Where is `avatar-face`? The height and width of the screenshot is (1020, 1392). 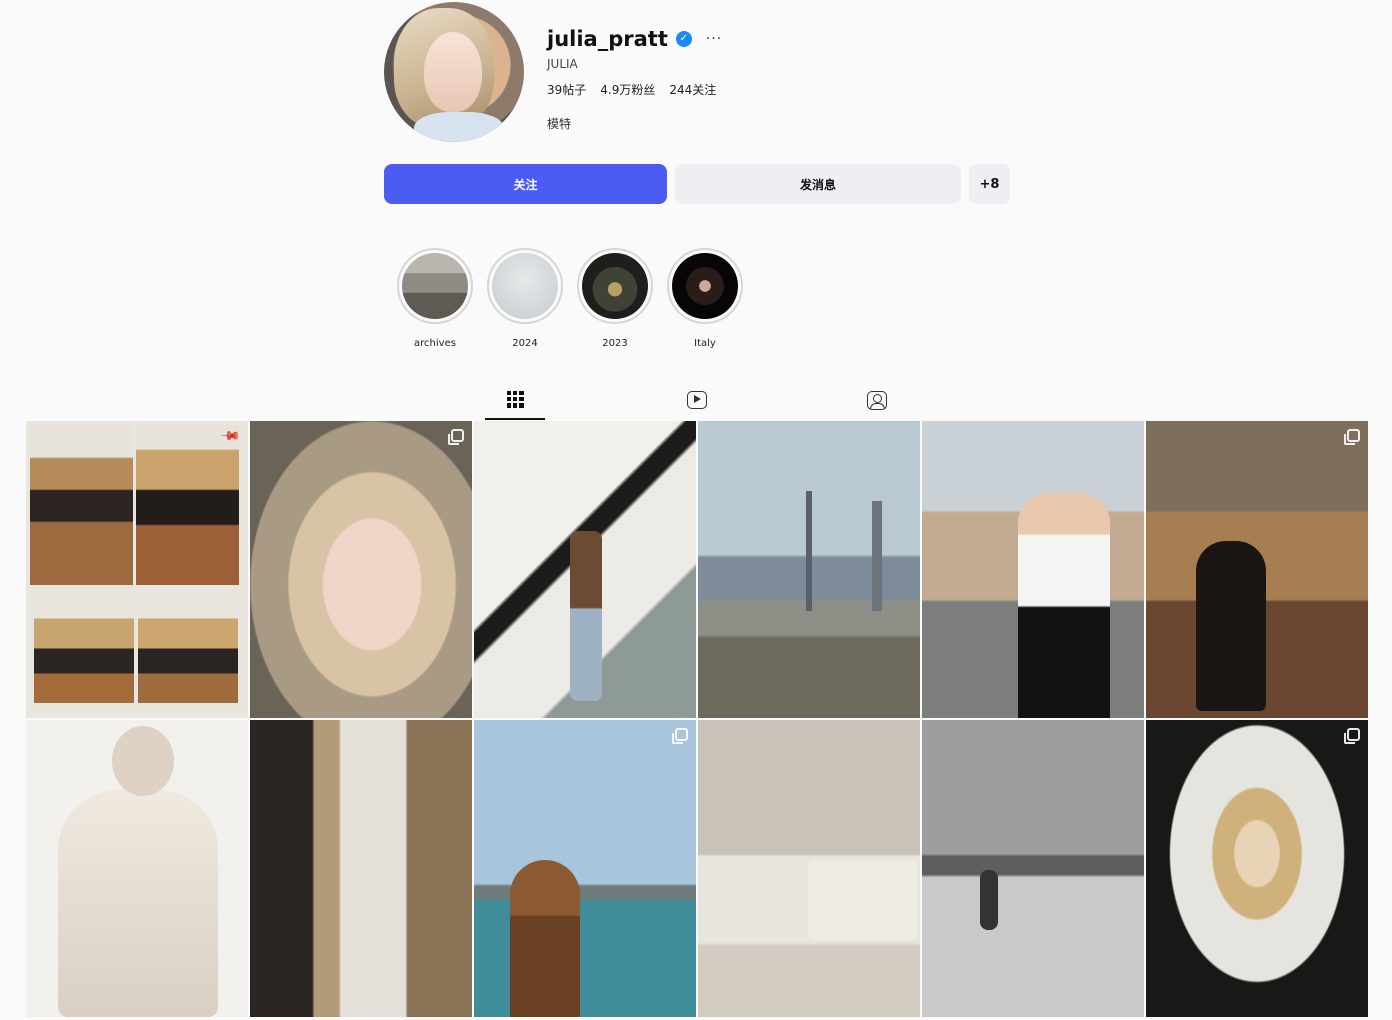
avatar-face is located at coordinates (453, 72).